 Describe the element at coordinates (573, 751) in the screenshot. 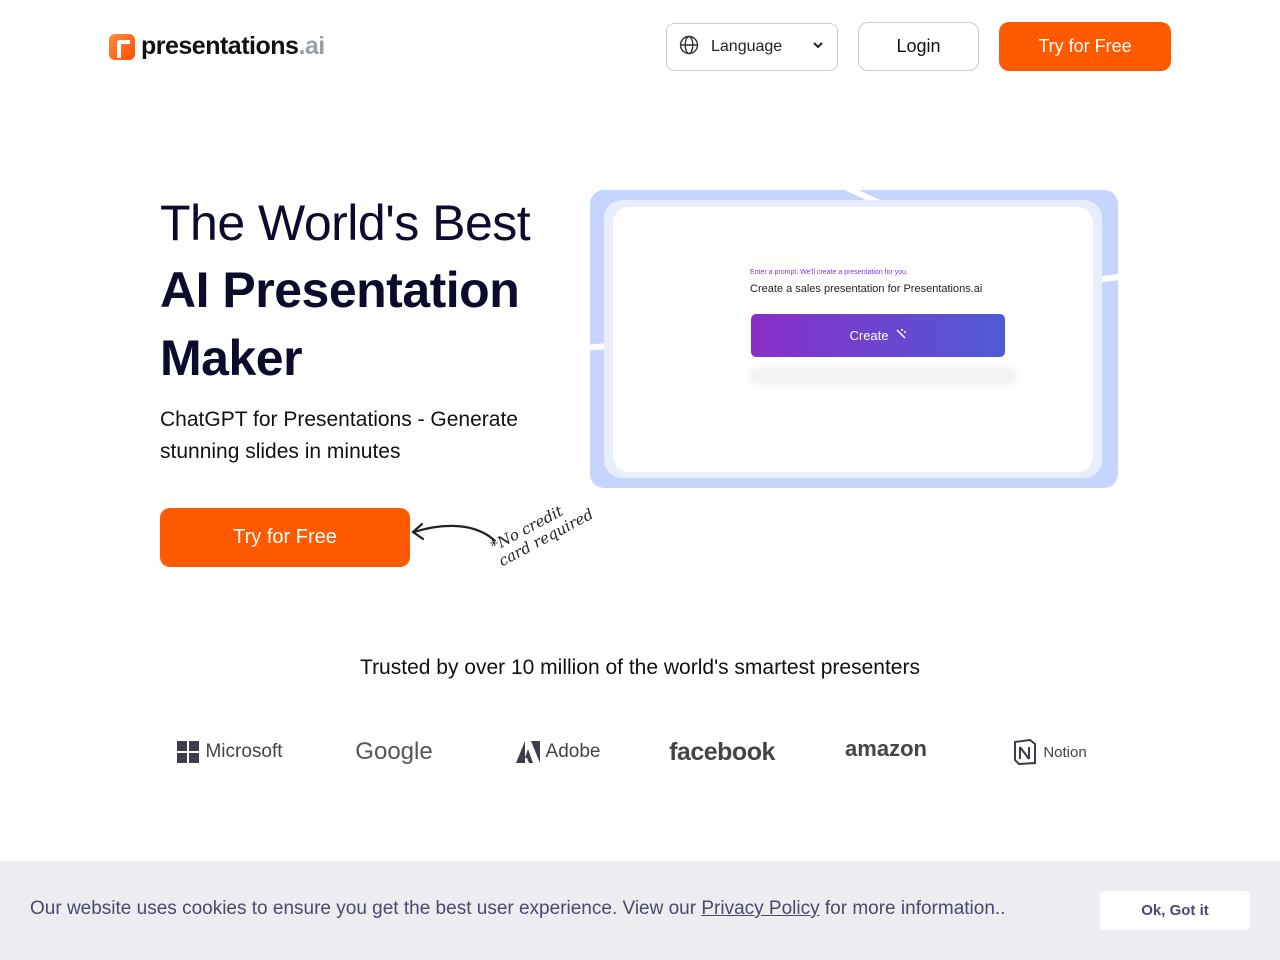

I see `brand-name: Adobe` at that location.